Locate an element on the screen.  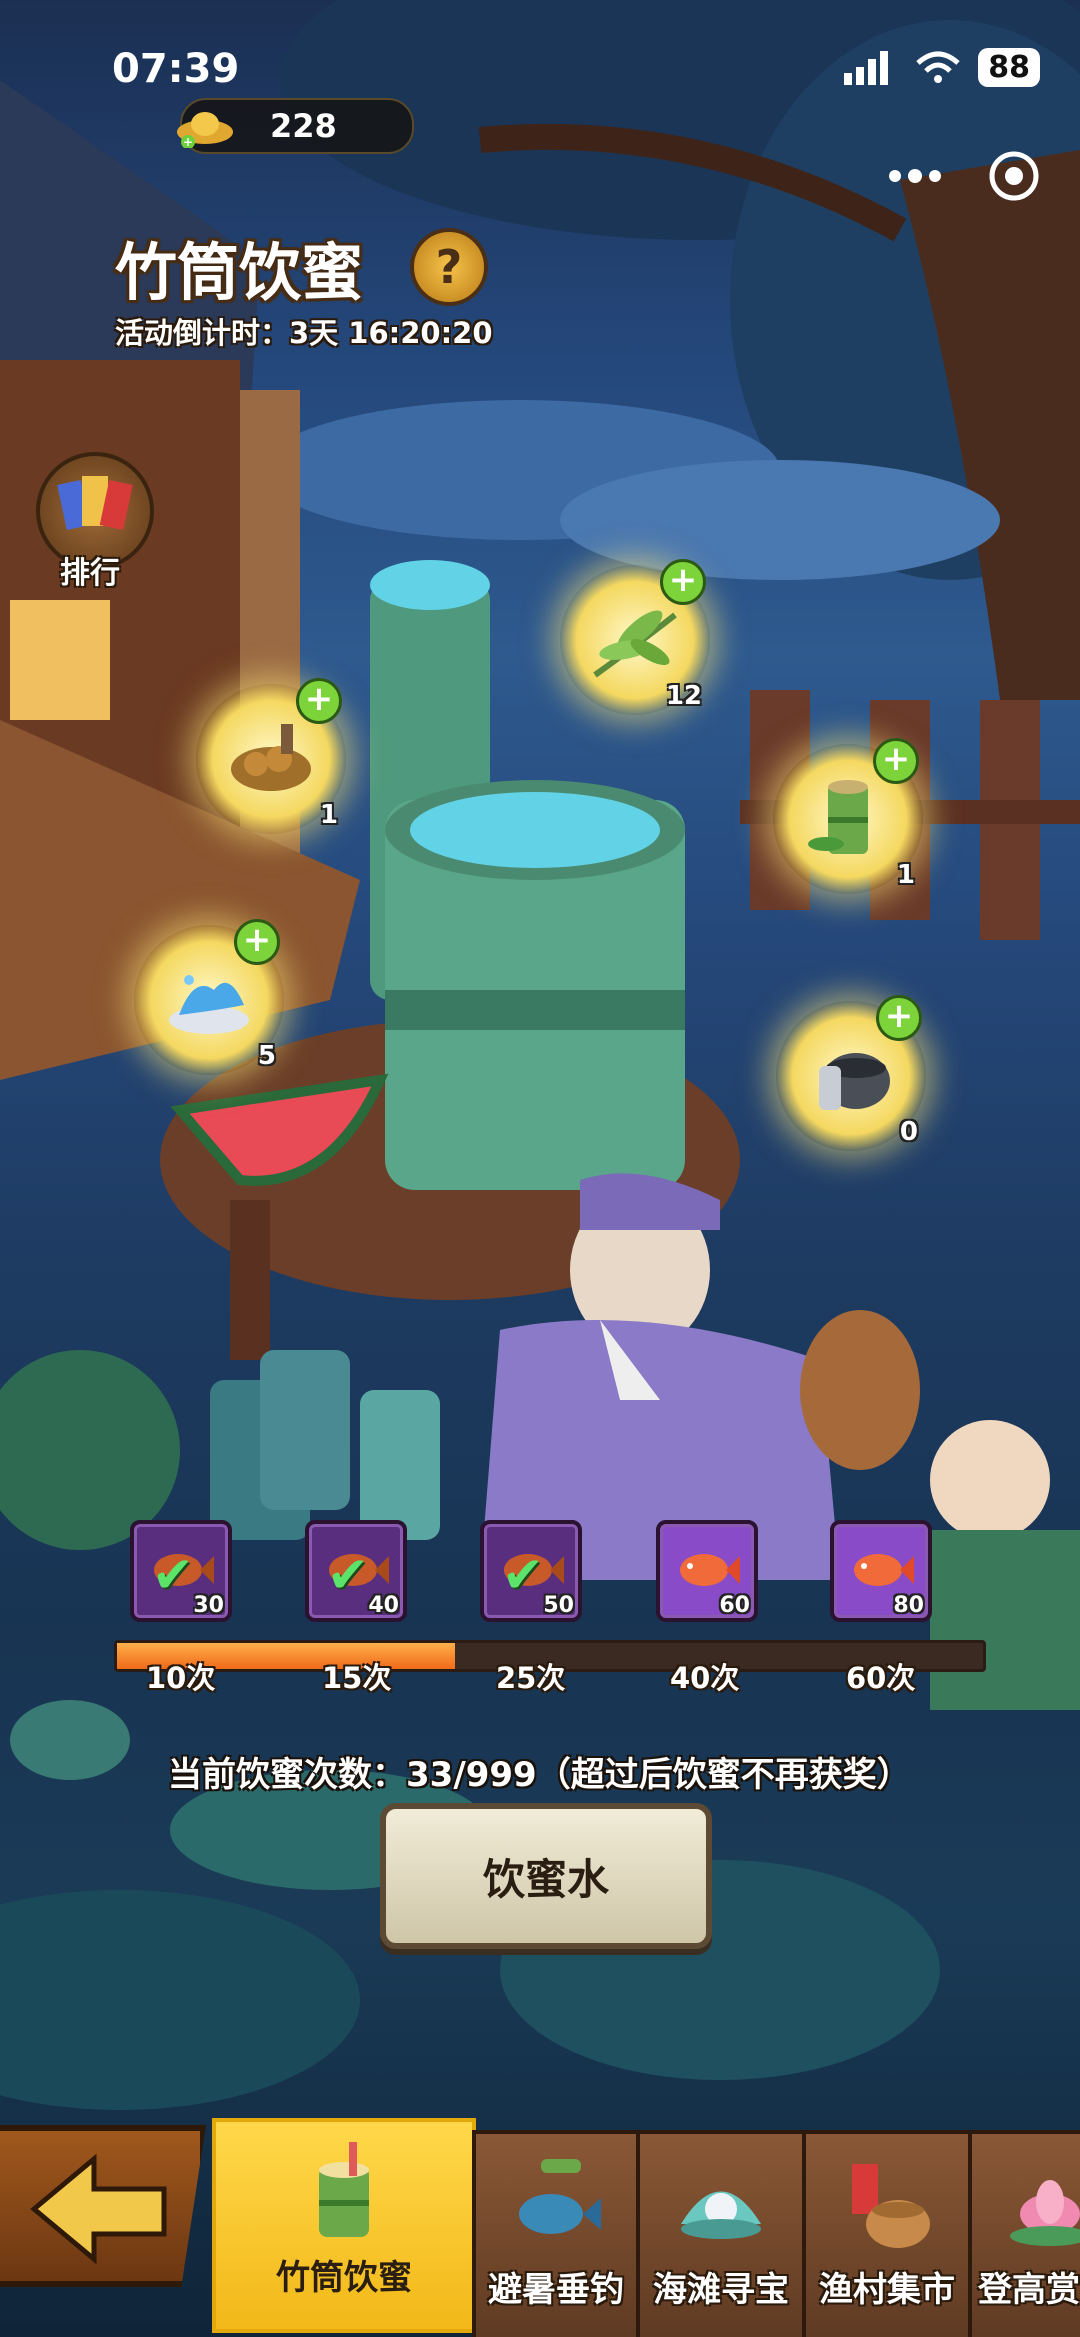
ingredient-mortar-pestle: + 0 is located at coordinates (851, 1073).